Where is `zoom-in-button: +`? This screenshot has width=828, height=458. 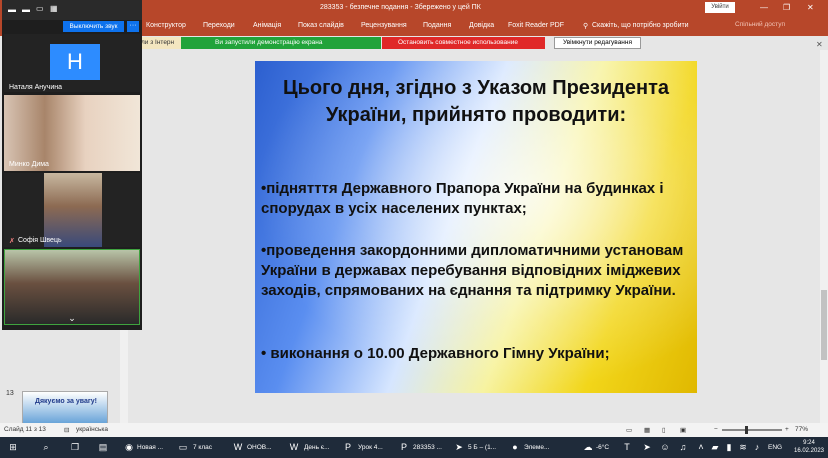
zoom-in-button: + is located at coordinates (787, 429).